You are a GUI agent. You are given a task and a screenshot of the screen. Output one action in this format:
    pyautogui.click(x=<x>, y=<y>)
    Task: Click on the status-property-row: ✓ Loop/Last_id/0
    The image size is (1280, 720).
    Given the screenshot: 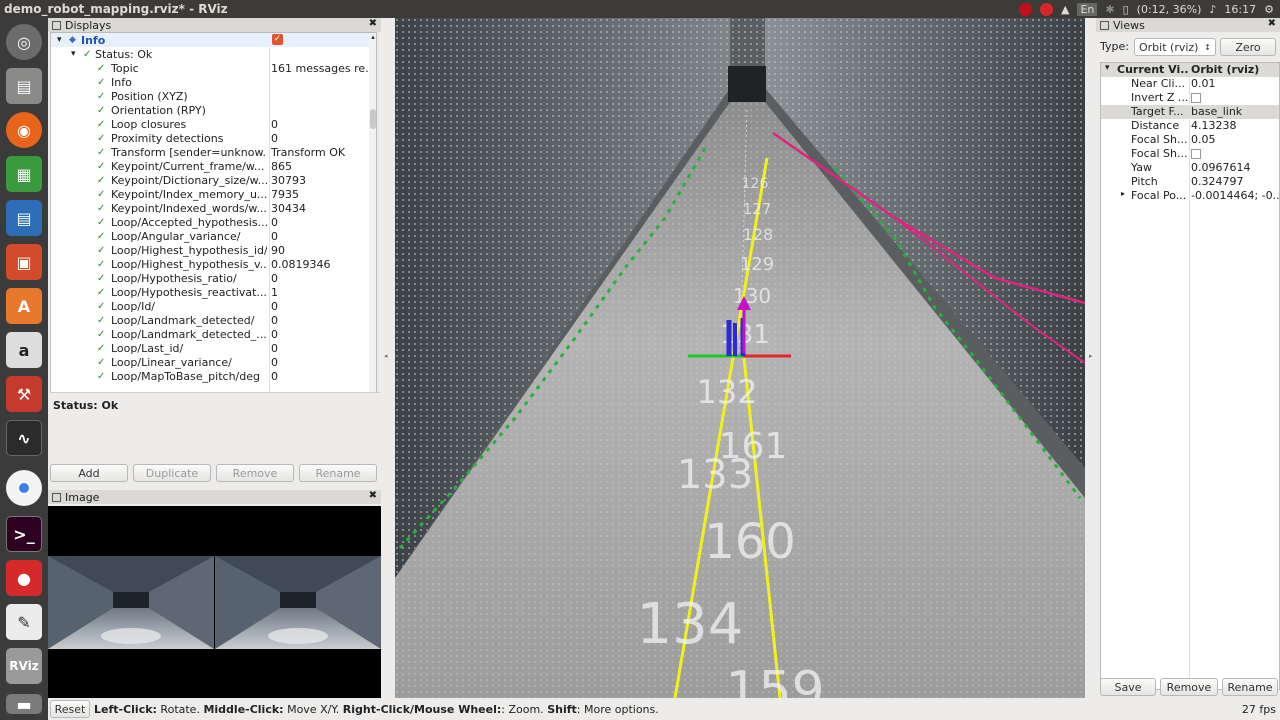 What is the action you would take?
    pyautogui.click(x=213, y=348)
    